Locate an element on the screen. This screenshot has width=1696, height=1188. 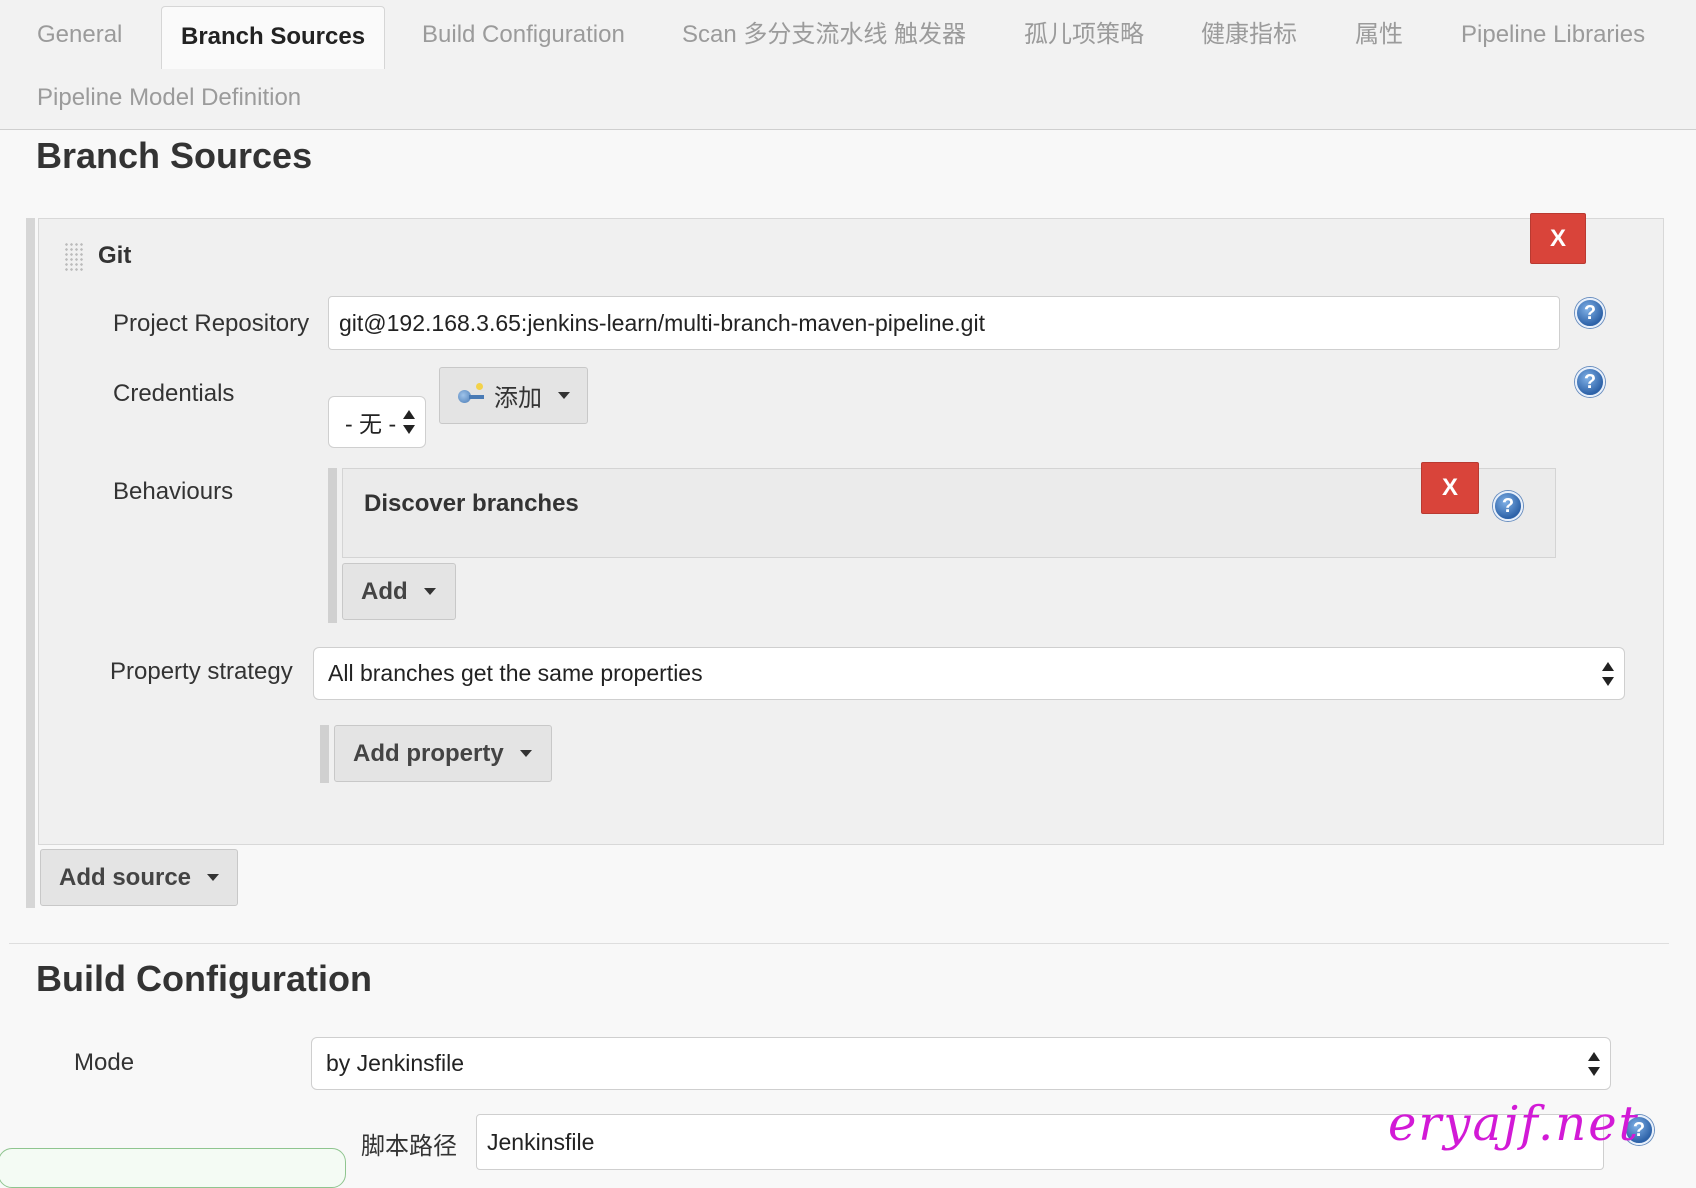
behaviour-title: Discover branches is located at coordinates (471, 503).